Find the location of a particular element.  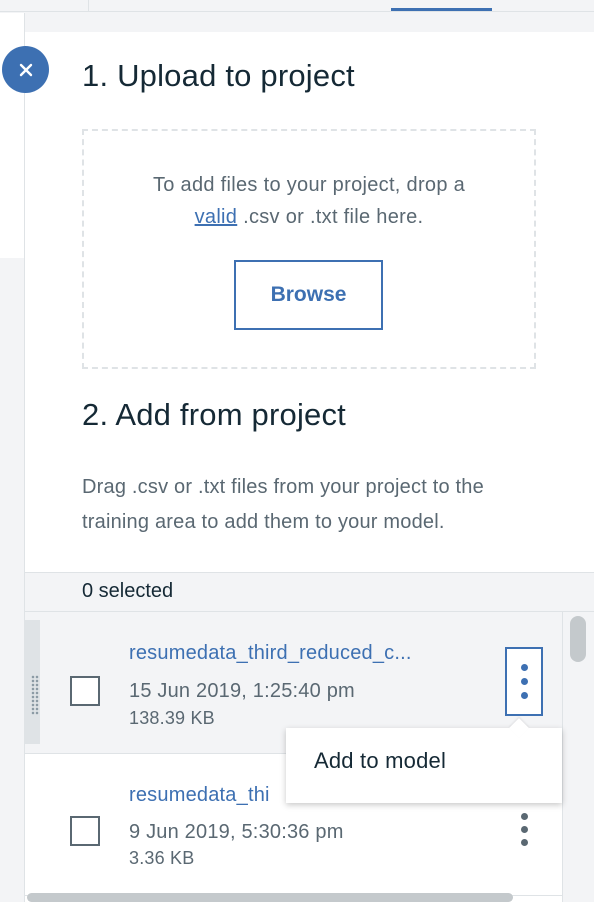

file-name-link: resumedata_thi is located at coordinates (199, 795).